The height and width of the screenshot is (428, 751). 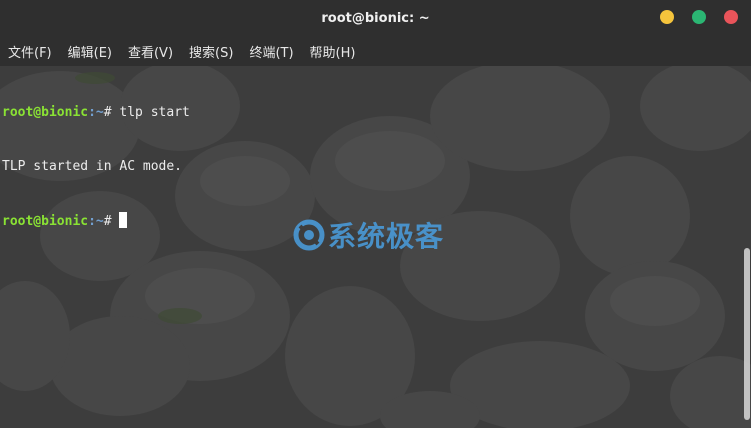 I want to click on title-bar: root@bionic: ~, so click(x=375, y=18).